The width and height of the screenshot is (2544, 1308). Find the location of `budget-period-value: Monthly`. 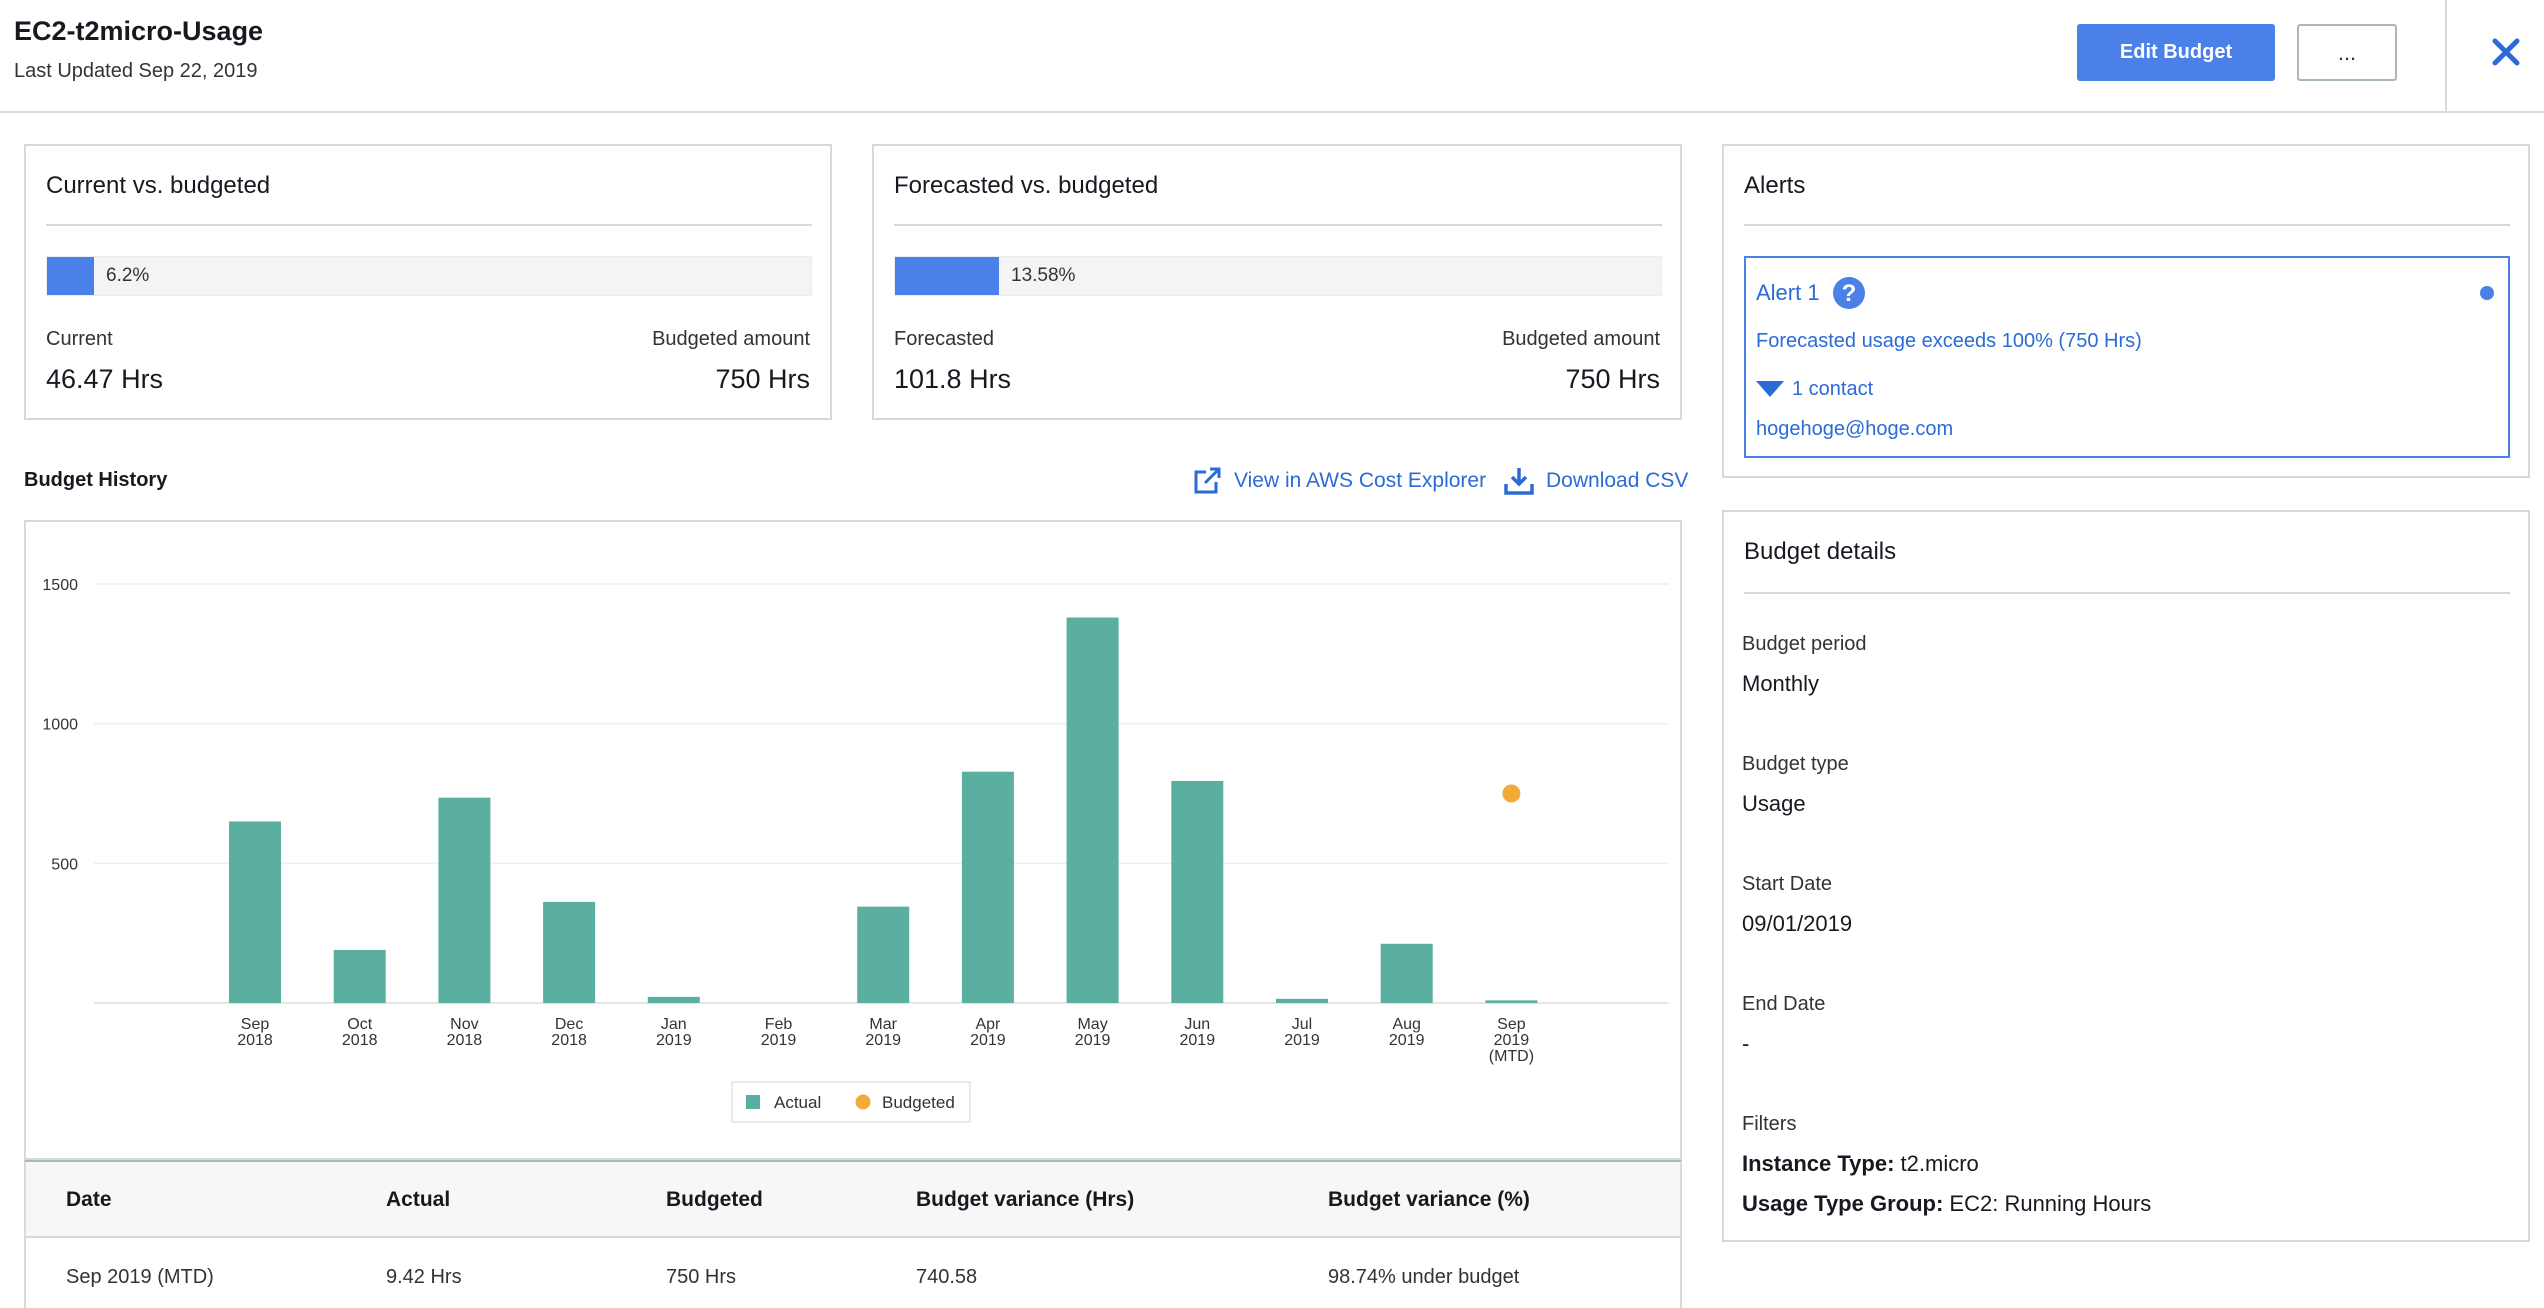

budget-period-value: Monthly is located at coordinates (1781, 683).